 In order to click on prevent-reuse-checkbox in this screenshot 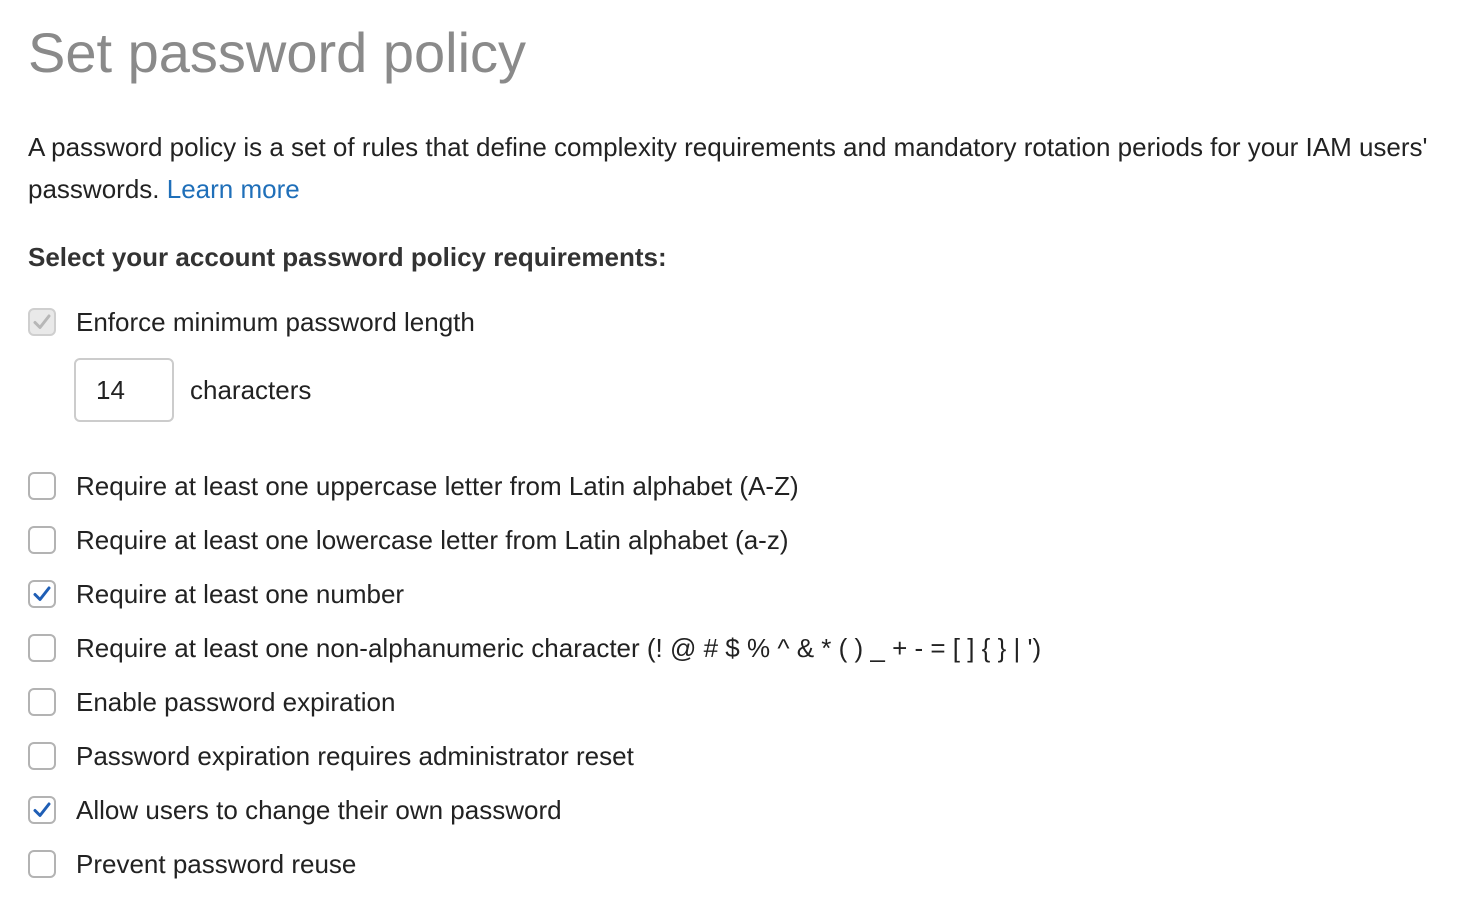, I will do `click(42, 864)`.